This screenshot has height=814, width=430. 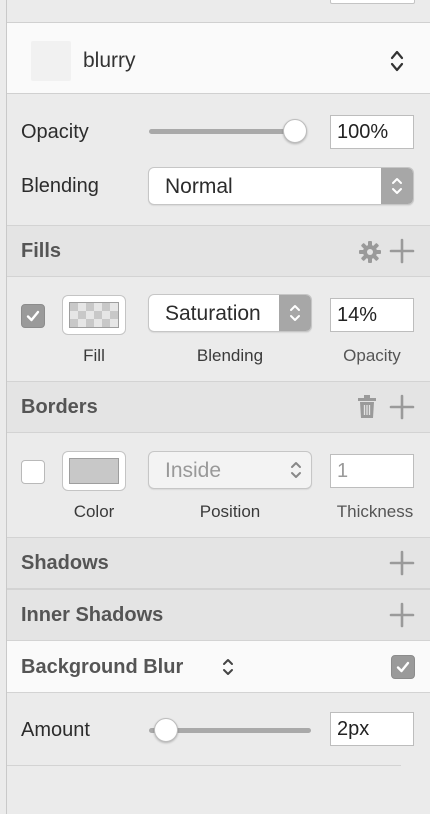 What do you see at coordinates (218, 615) in the screenshot?
I see `inner-shadows-section-header: Inner Shadows` at bounding box center [218, 615].